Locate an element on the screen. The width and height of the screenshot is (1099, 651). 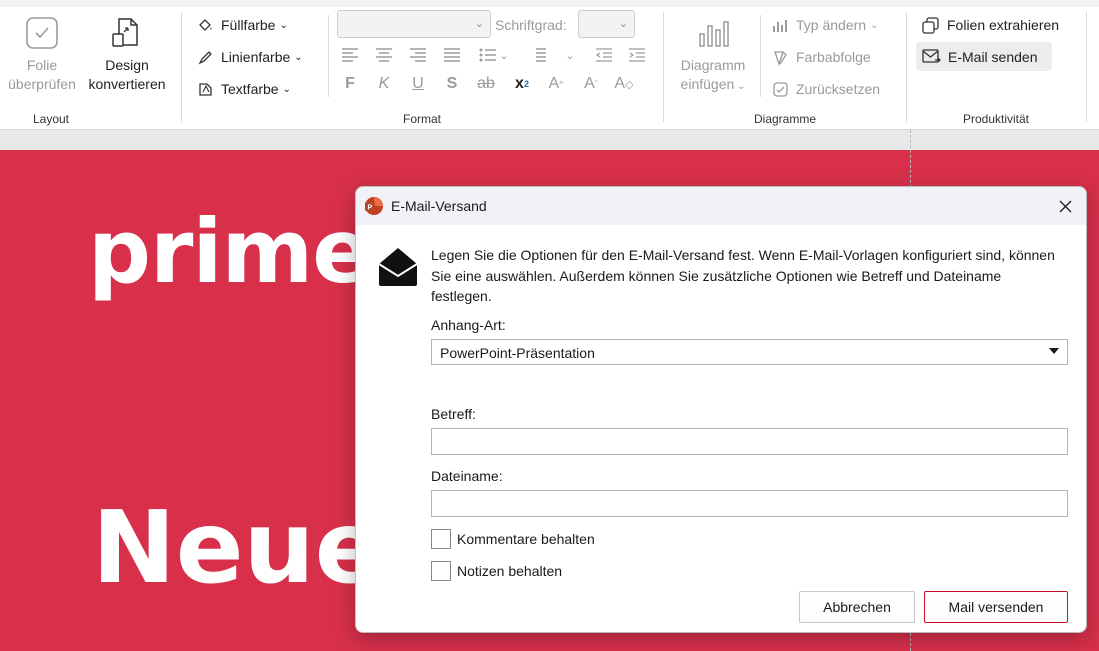
underline-icon: U is located at coordinates (418, 84).